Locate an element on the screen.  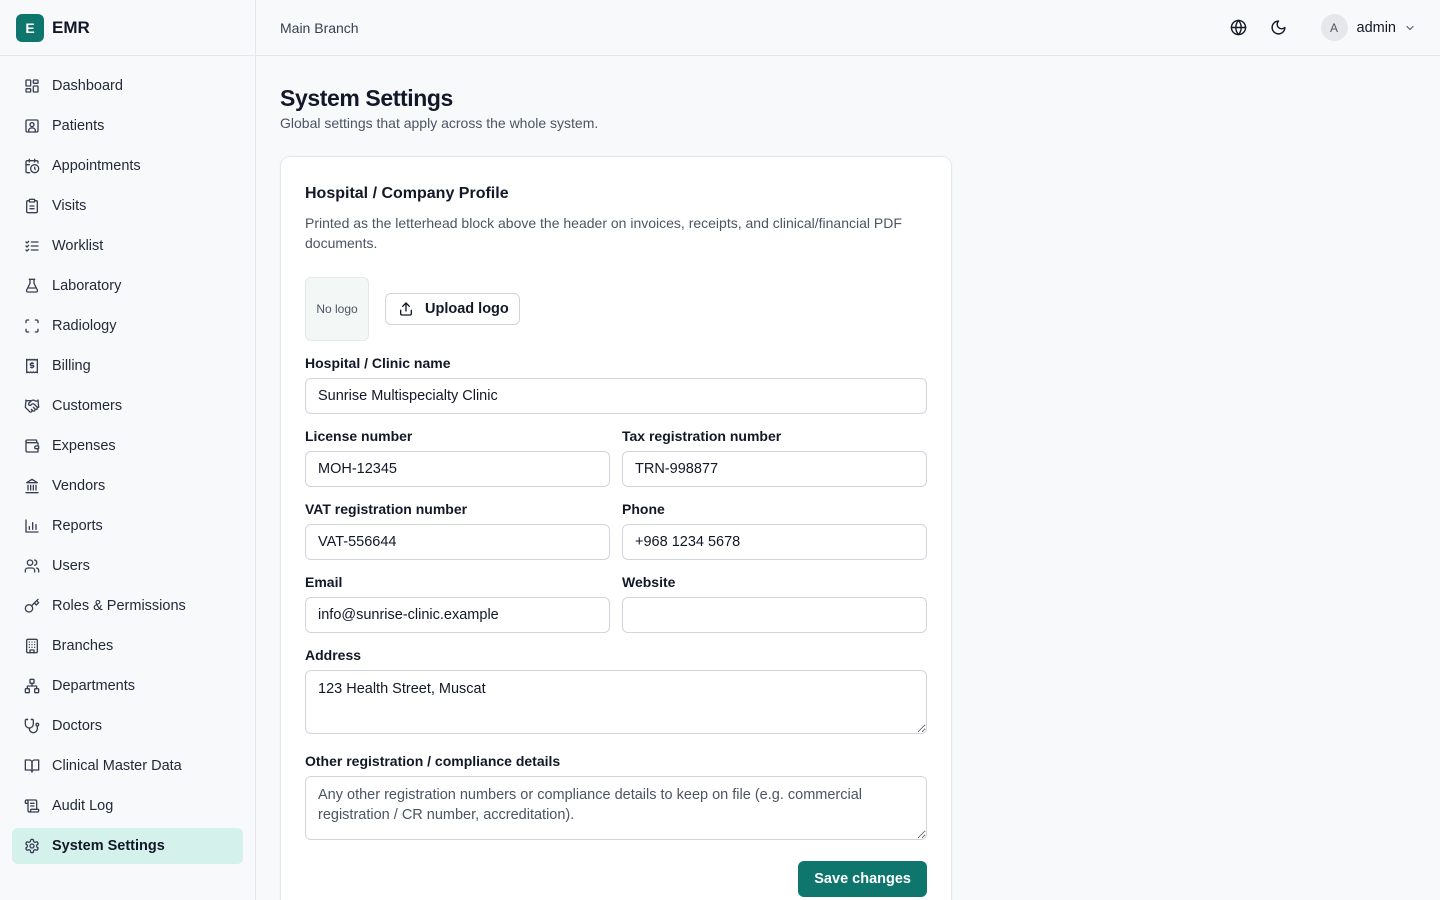
sidebar-item-roles-and-permissions: Roles & Permissions is located at coordinates (127, 606).